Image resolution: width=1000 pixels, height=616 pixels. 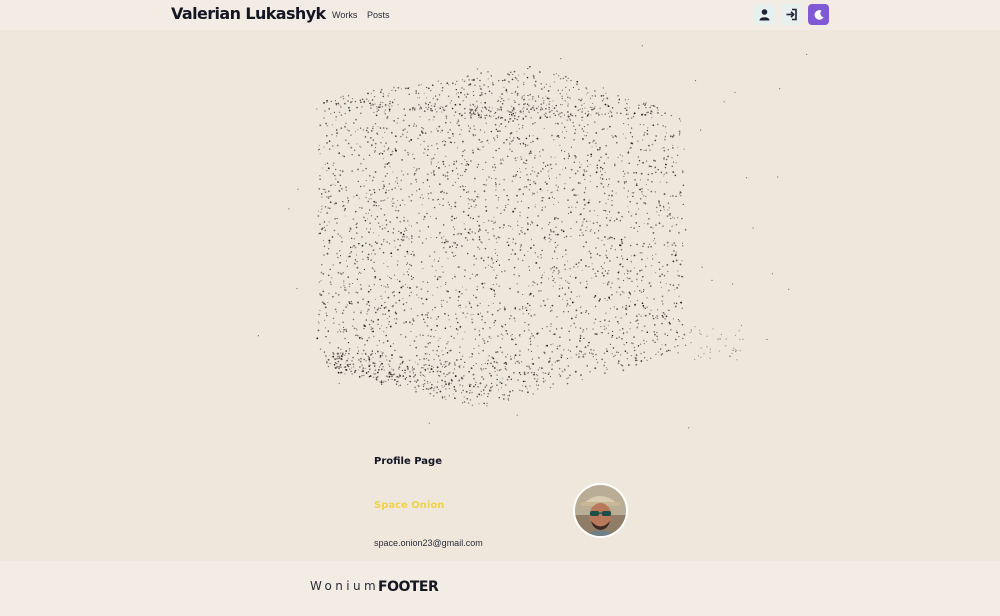 I want to click on login-button, so click(x=791, y=14).